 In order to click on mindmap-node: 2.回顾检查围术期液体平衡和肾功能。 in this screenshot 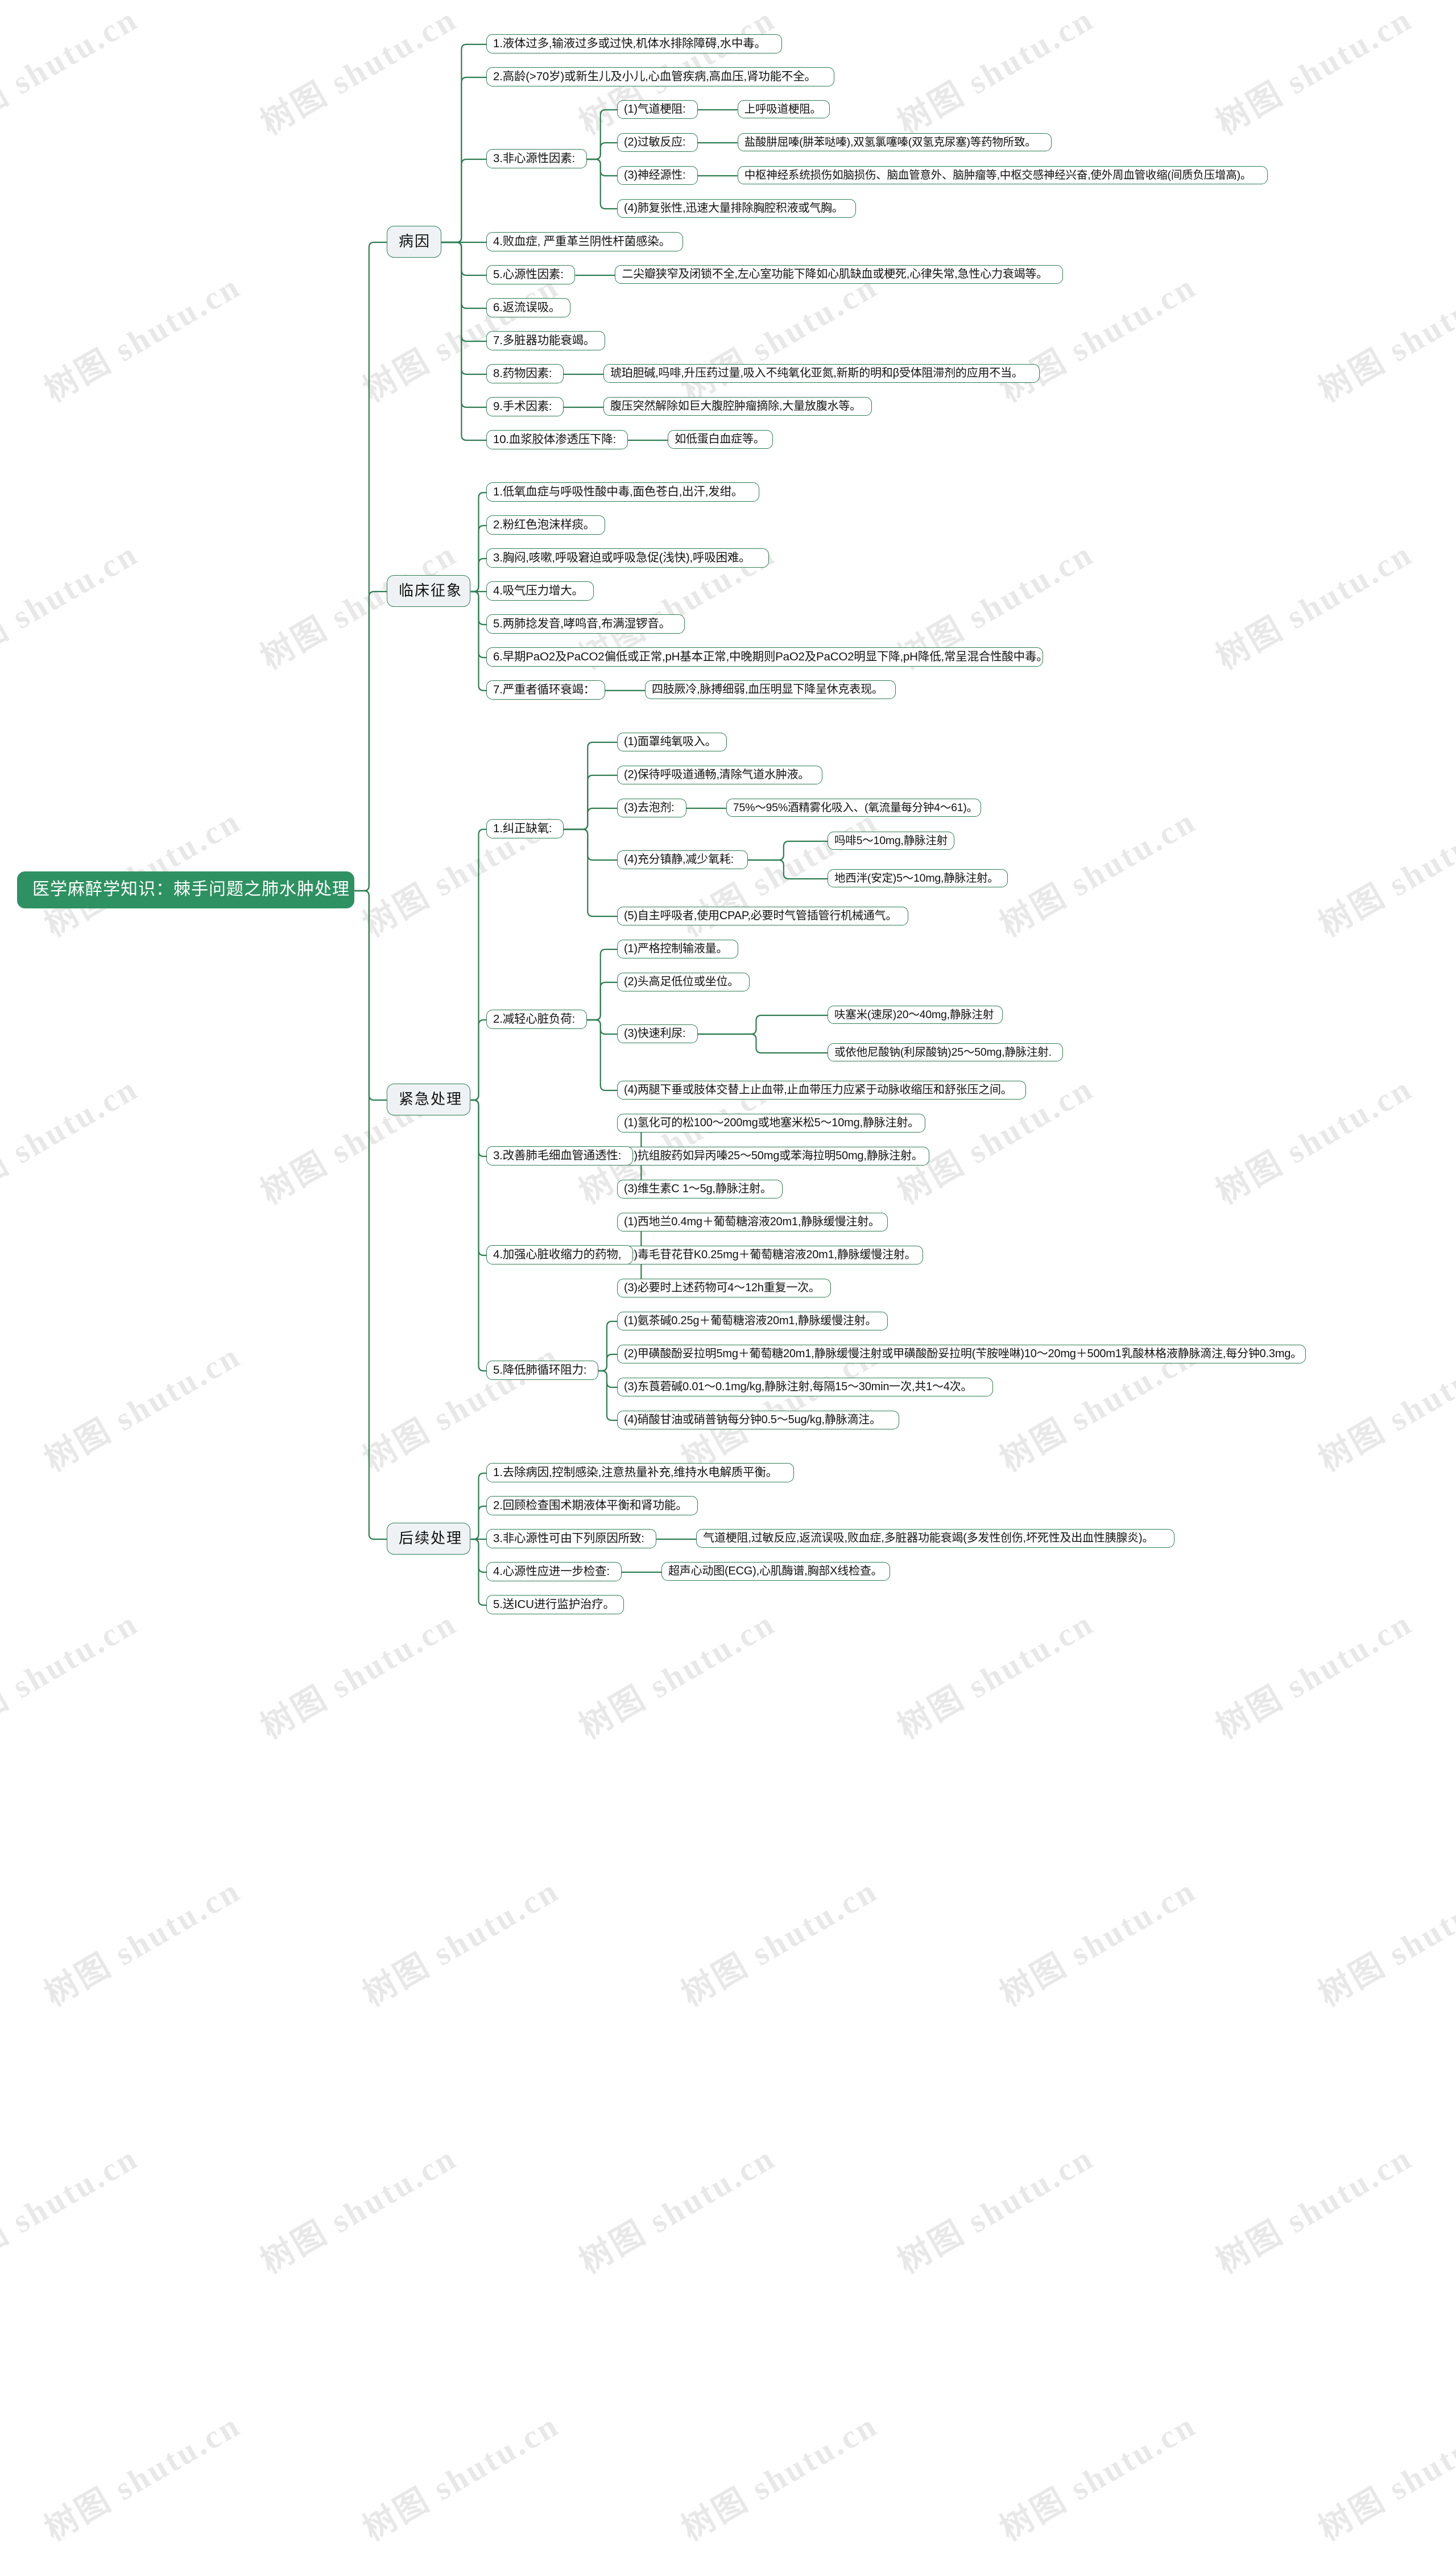, I will do `click(592, 1505)`.